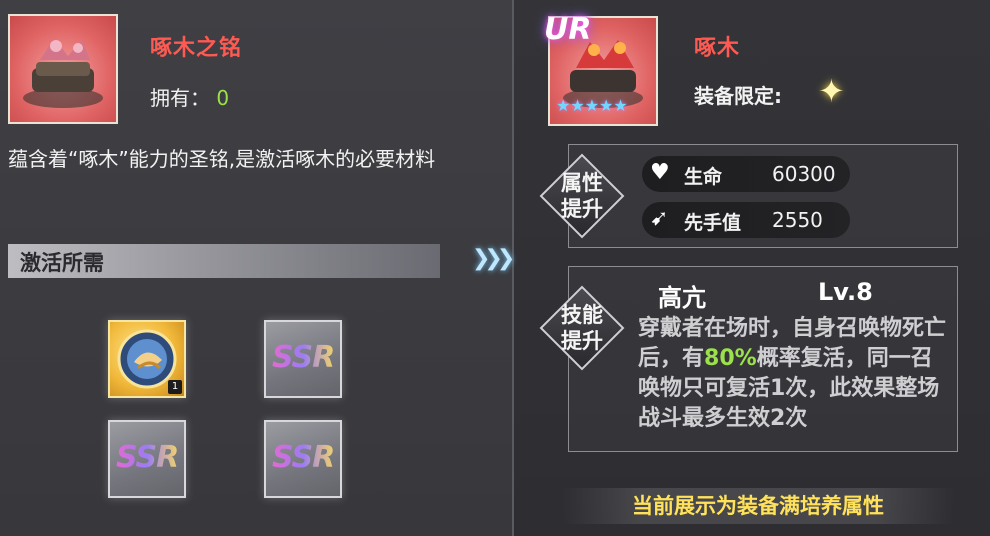 Image resolution: width=990 pixels, height=536 pixels. Describe the element at coordinates (592, 105) in the screenshot. I see `star-rating: ★★★★★` at that location.